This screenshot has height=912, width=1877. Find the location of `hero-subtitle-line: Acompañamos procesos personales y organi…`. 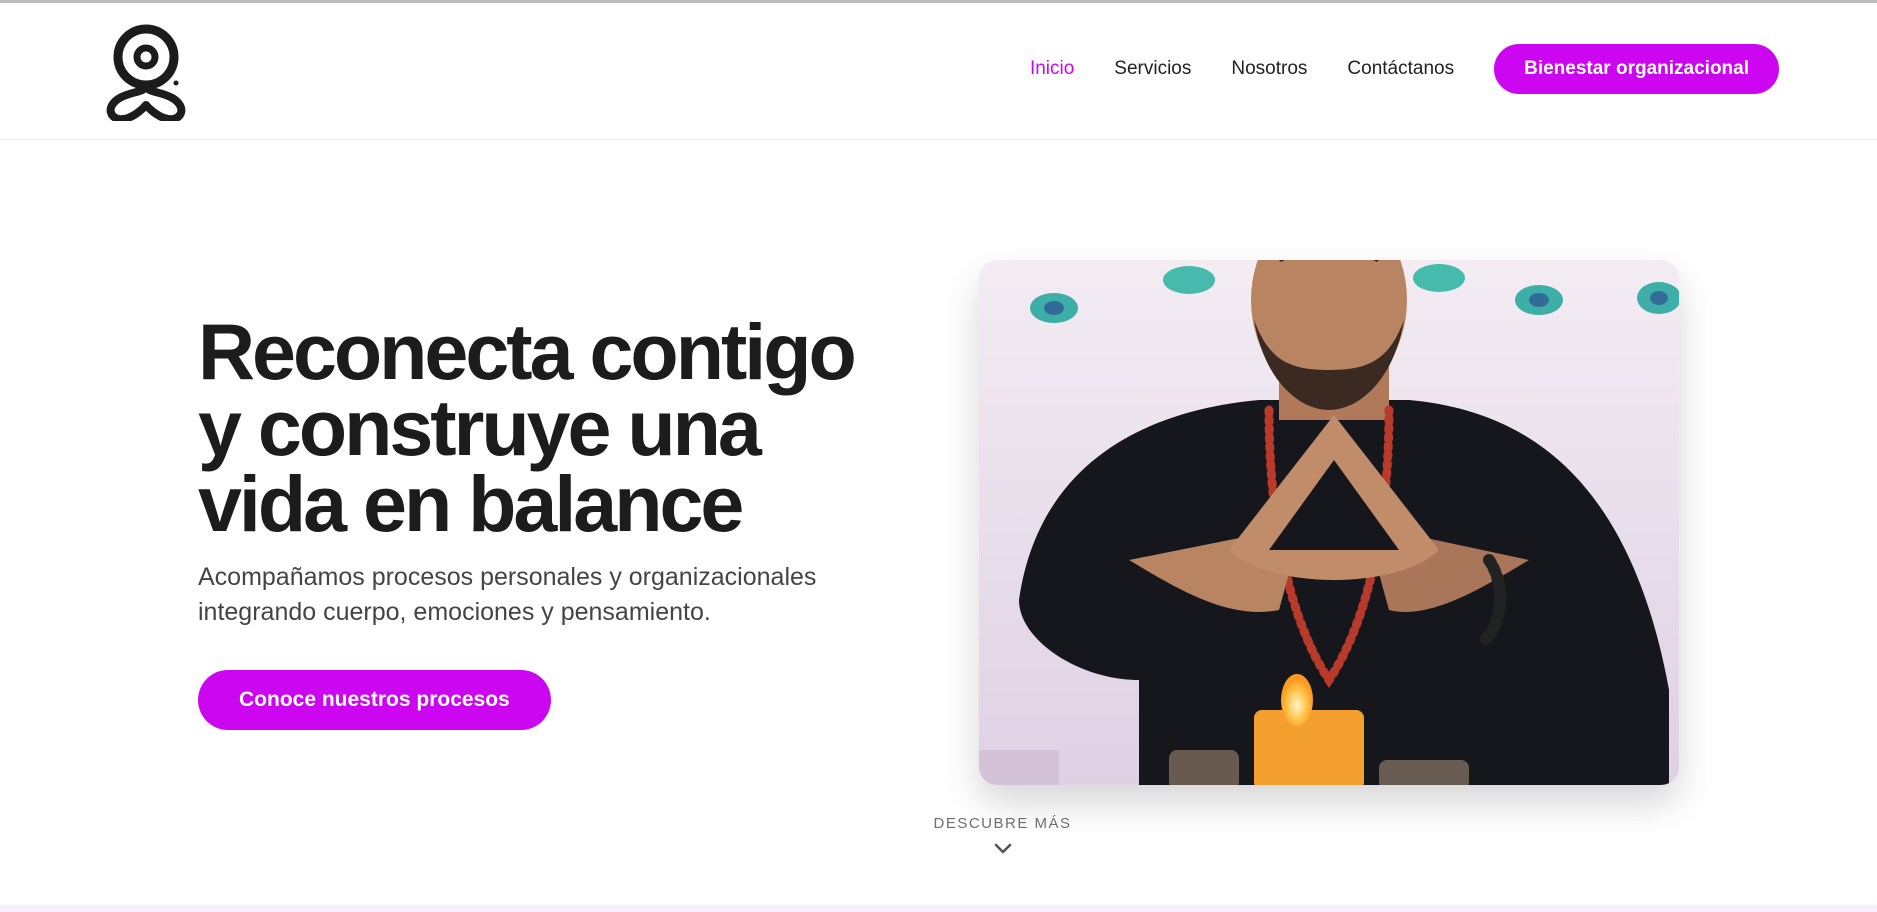

hero-subtitle-line: Acompañamos procesos personales y organi… is located at coordinates (507, 577).